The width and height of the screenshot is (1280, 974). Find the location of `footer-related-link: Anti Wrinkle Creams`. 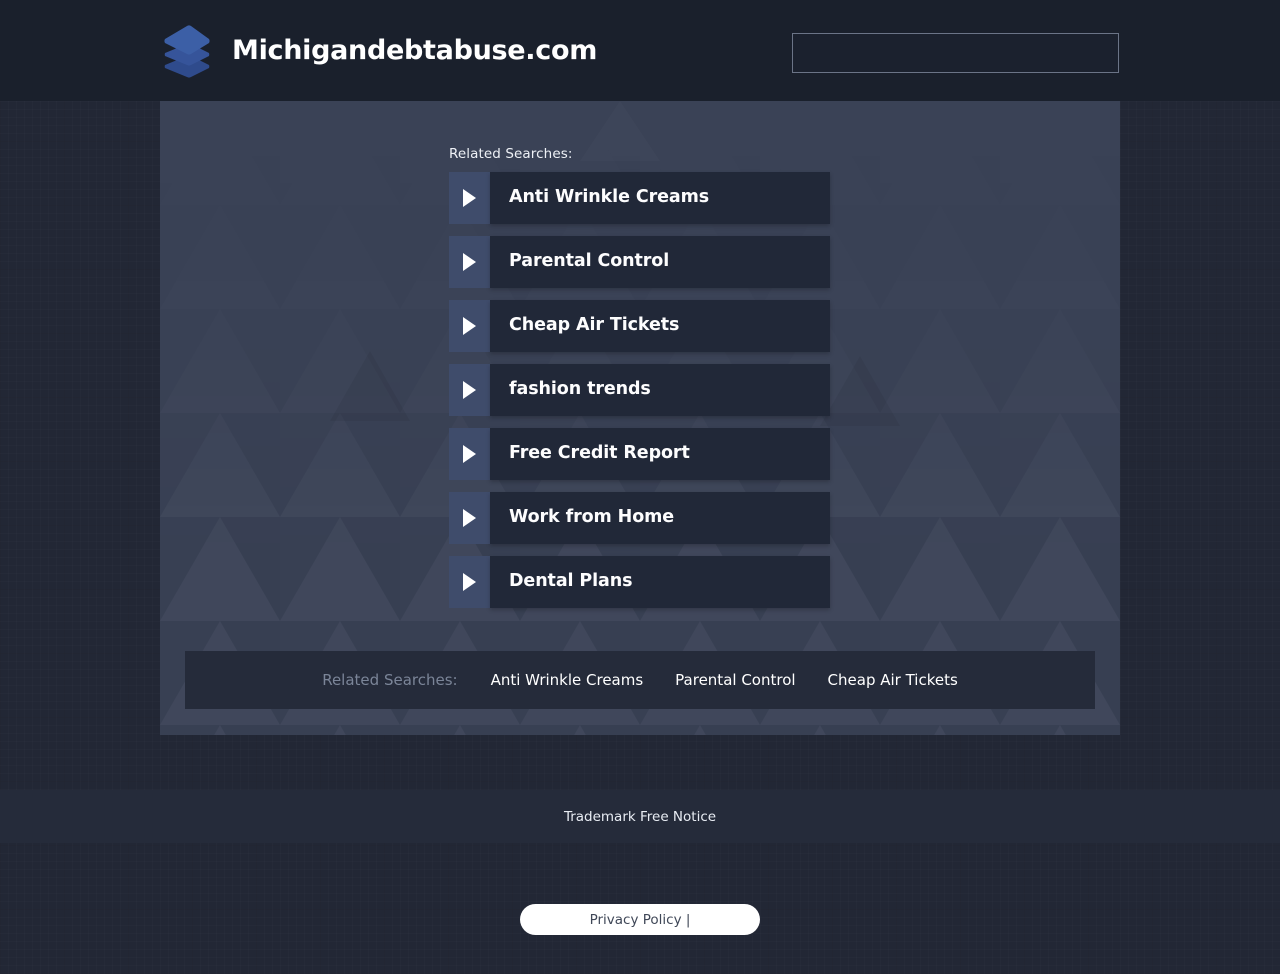

footer-related-link: Anti Wrinkle Creams is located at coordinates (567, 680).